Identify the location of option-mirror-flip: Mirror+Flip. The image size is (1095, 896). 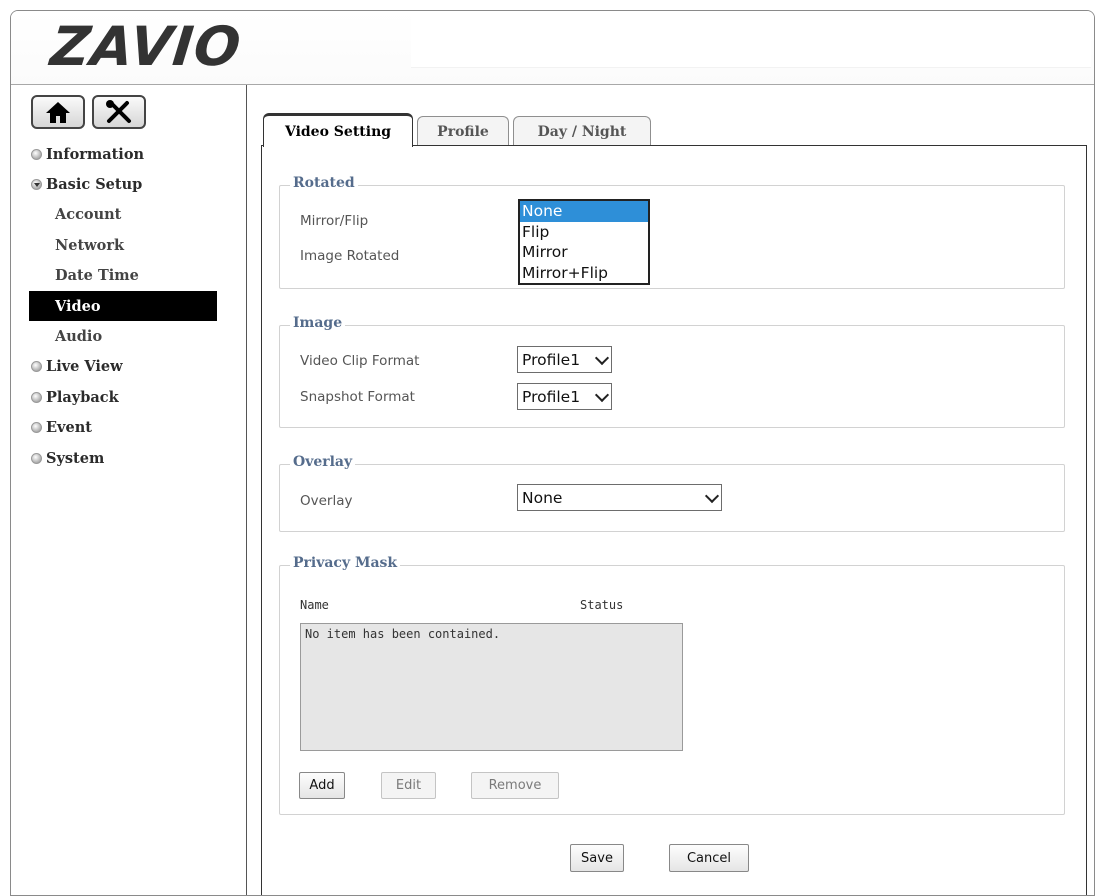
(584, 273).